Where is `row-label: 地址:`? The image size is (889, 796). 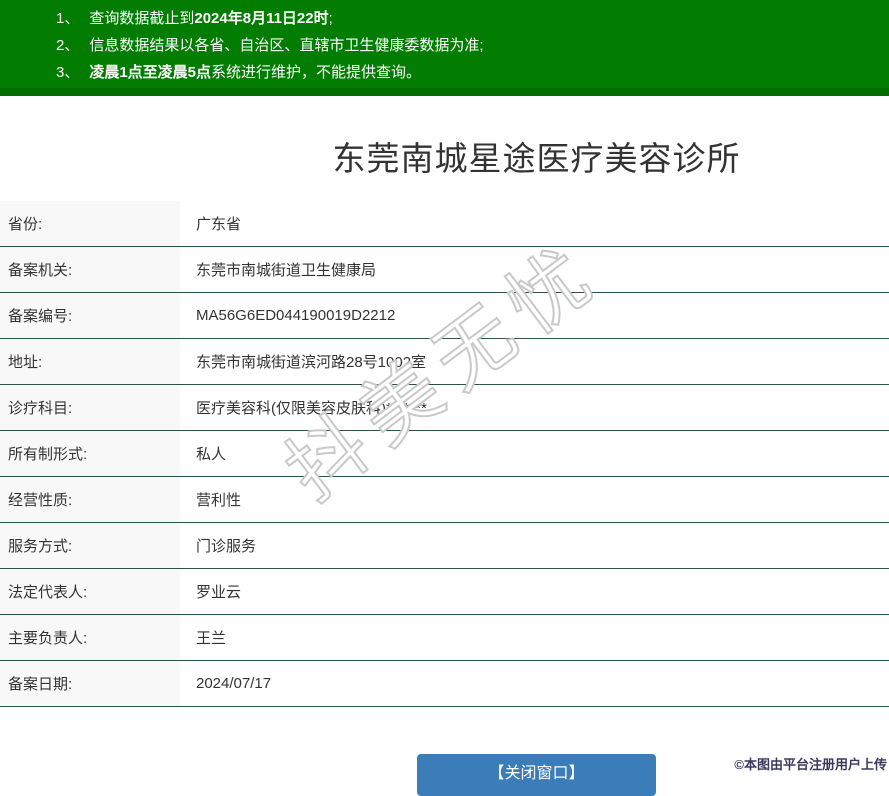
row-label: 地址: is located at coordinates (90, 361).